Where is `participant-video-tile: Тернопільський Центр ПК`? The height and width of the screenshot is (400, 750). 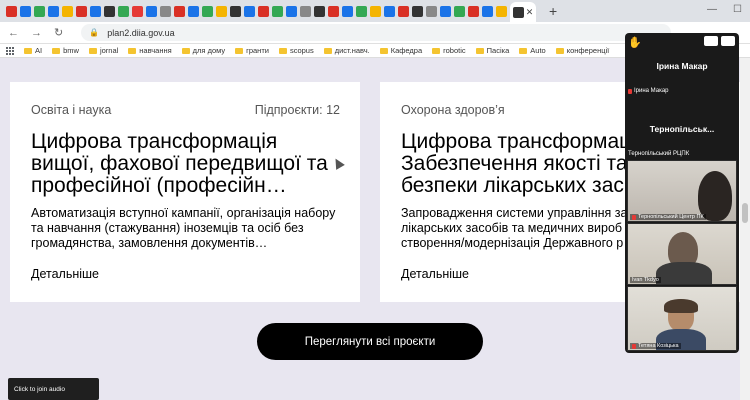
participant-video-tile: Тернопільський Центр ПК is located at coordinates (682, 191).